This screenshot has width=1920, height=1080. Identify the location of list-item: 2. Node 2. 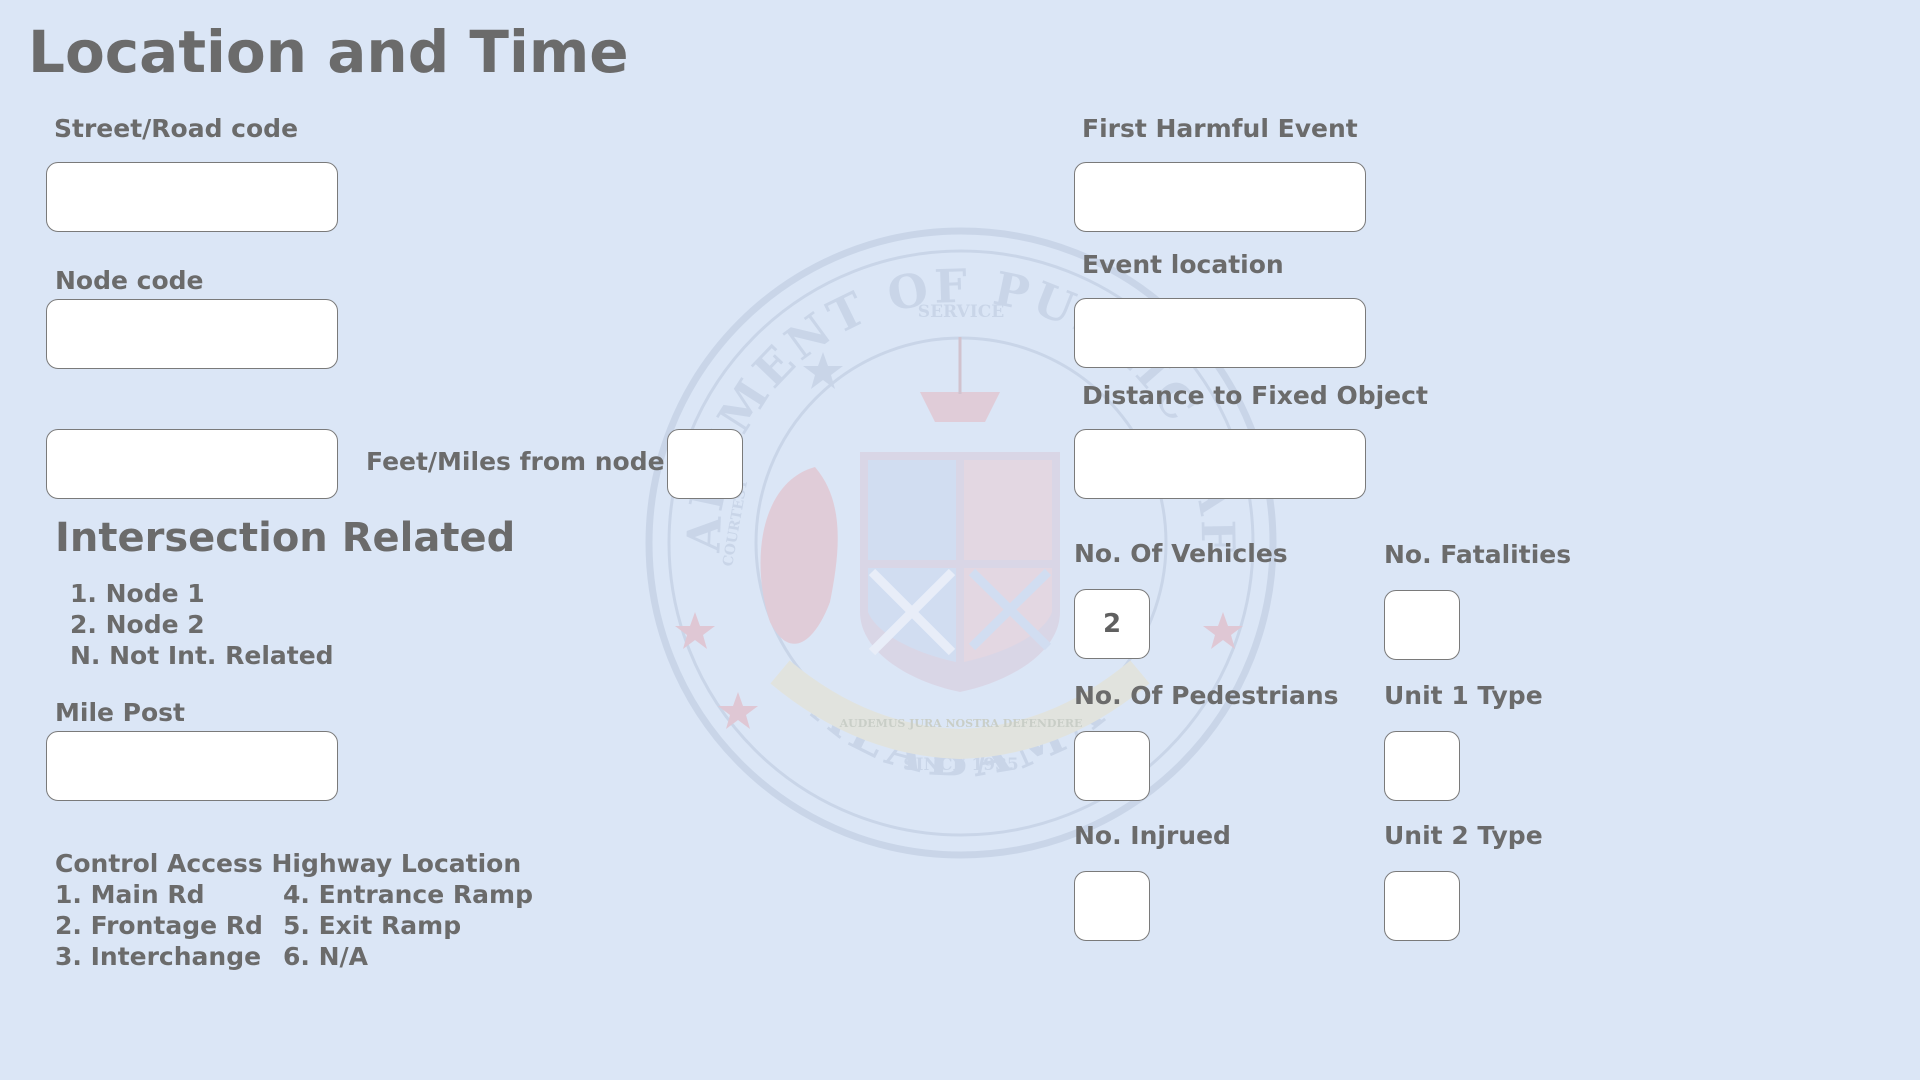
(137, 624).